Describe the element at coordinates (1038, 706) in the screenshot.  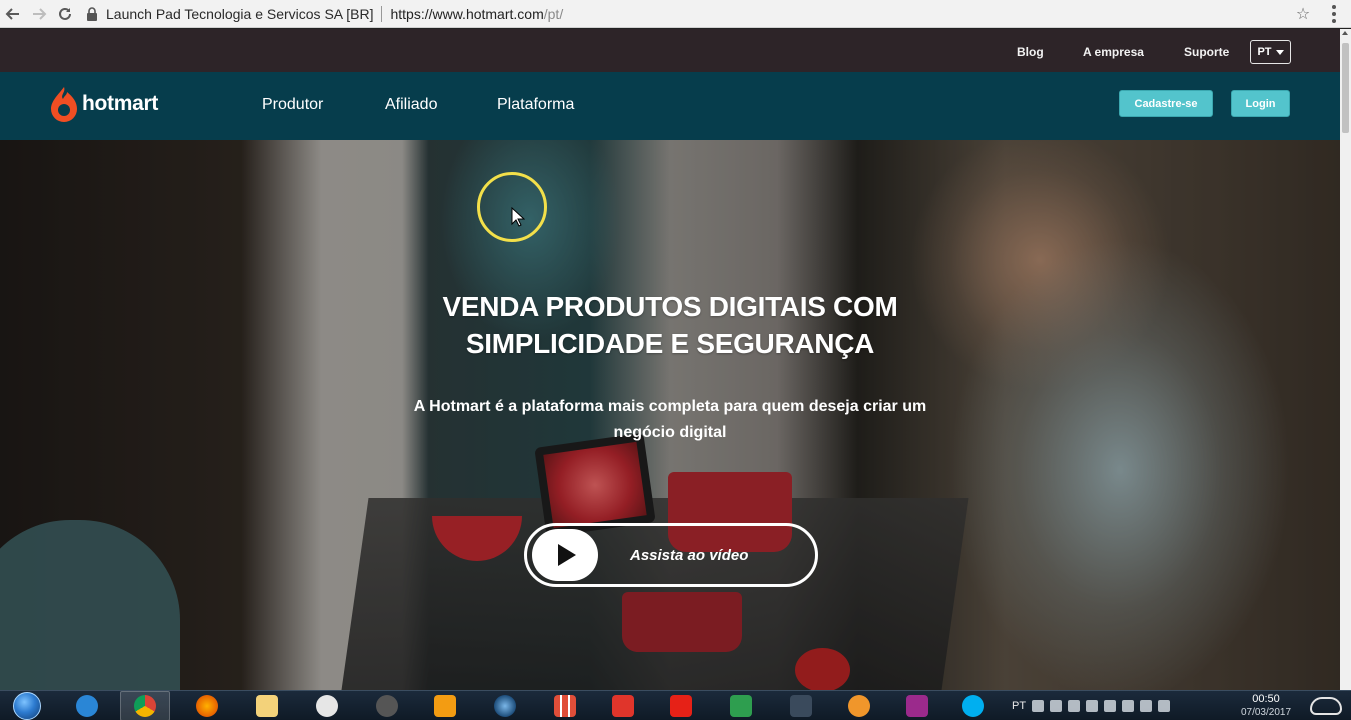
I see `keyboard-icon` at that location.